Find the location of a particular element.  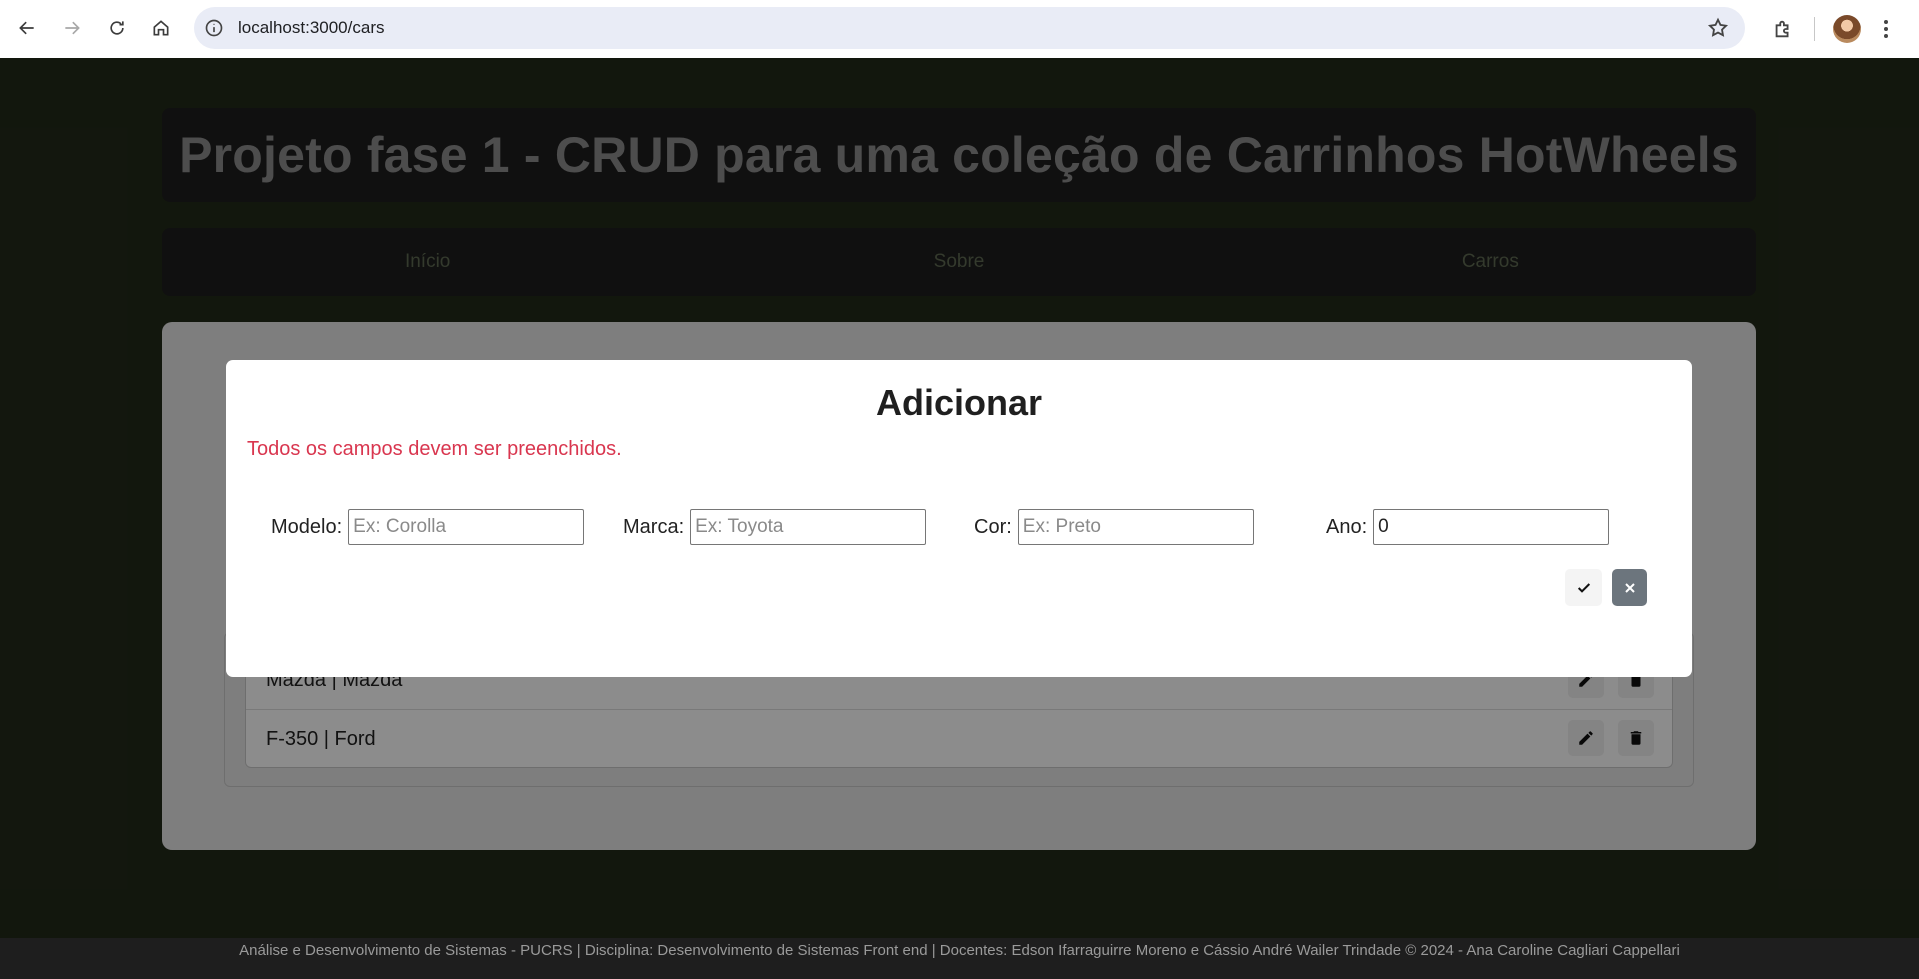

profile-avatar is located at coordinates (1847, 29).